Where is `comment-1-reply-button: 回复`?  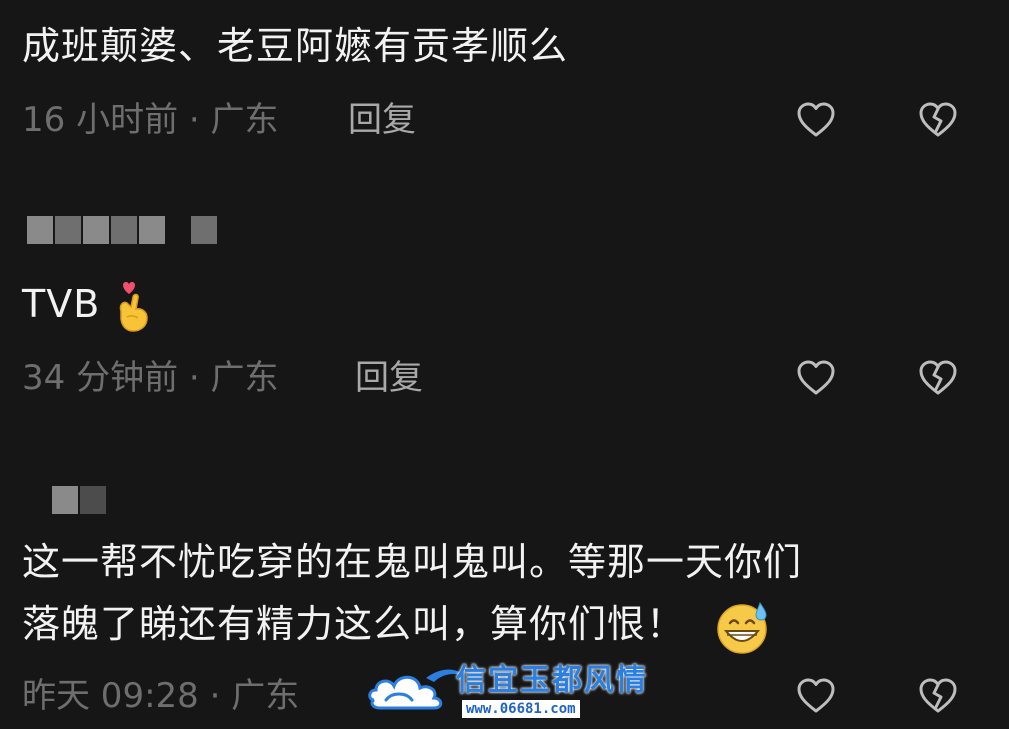
comment-1-reply-button: 回复 is located at coordinates (382, 120).